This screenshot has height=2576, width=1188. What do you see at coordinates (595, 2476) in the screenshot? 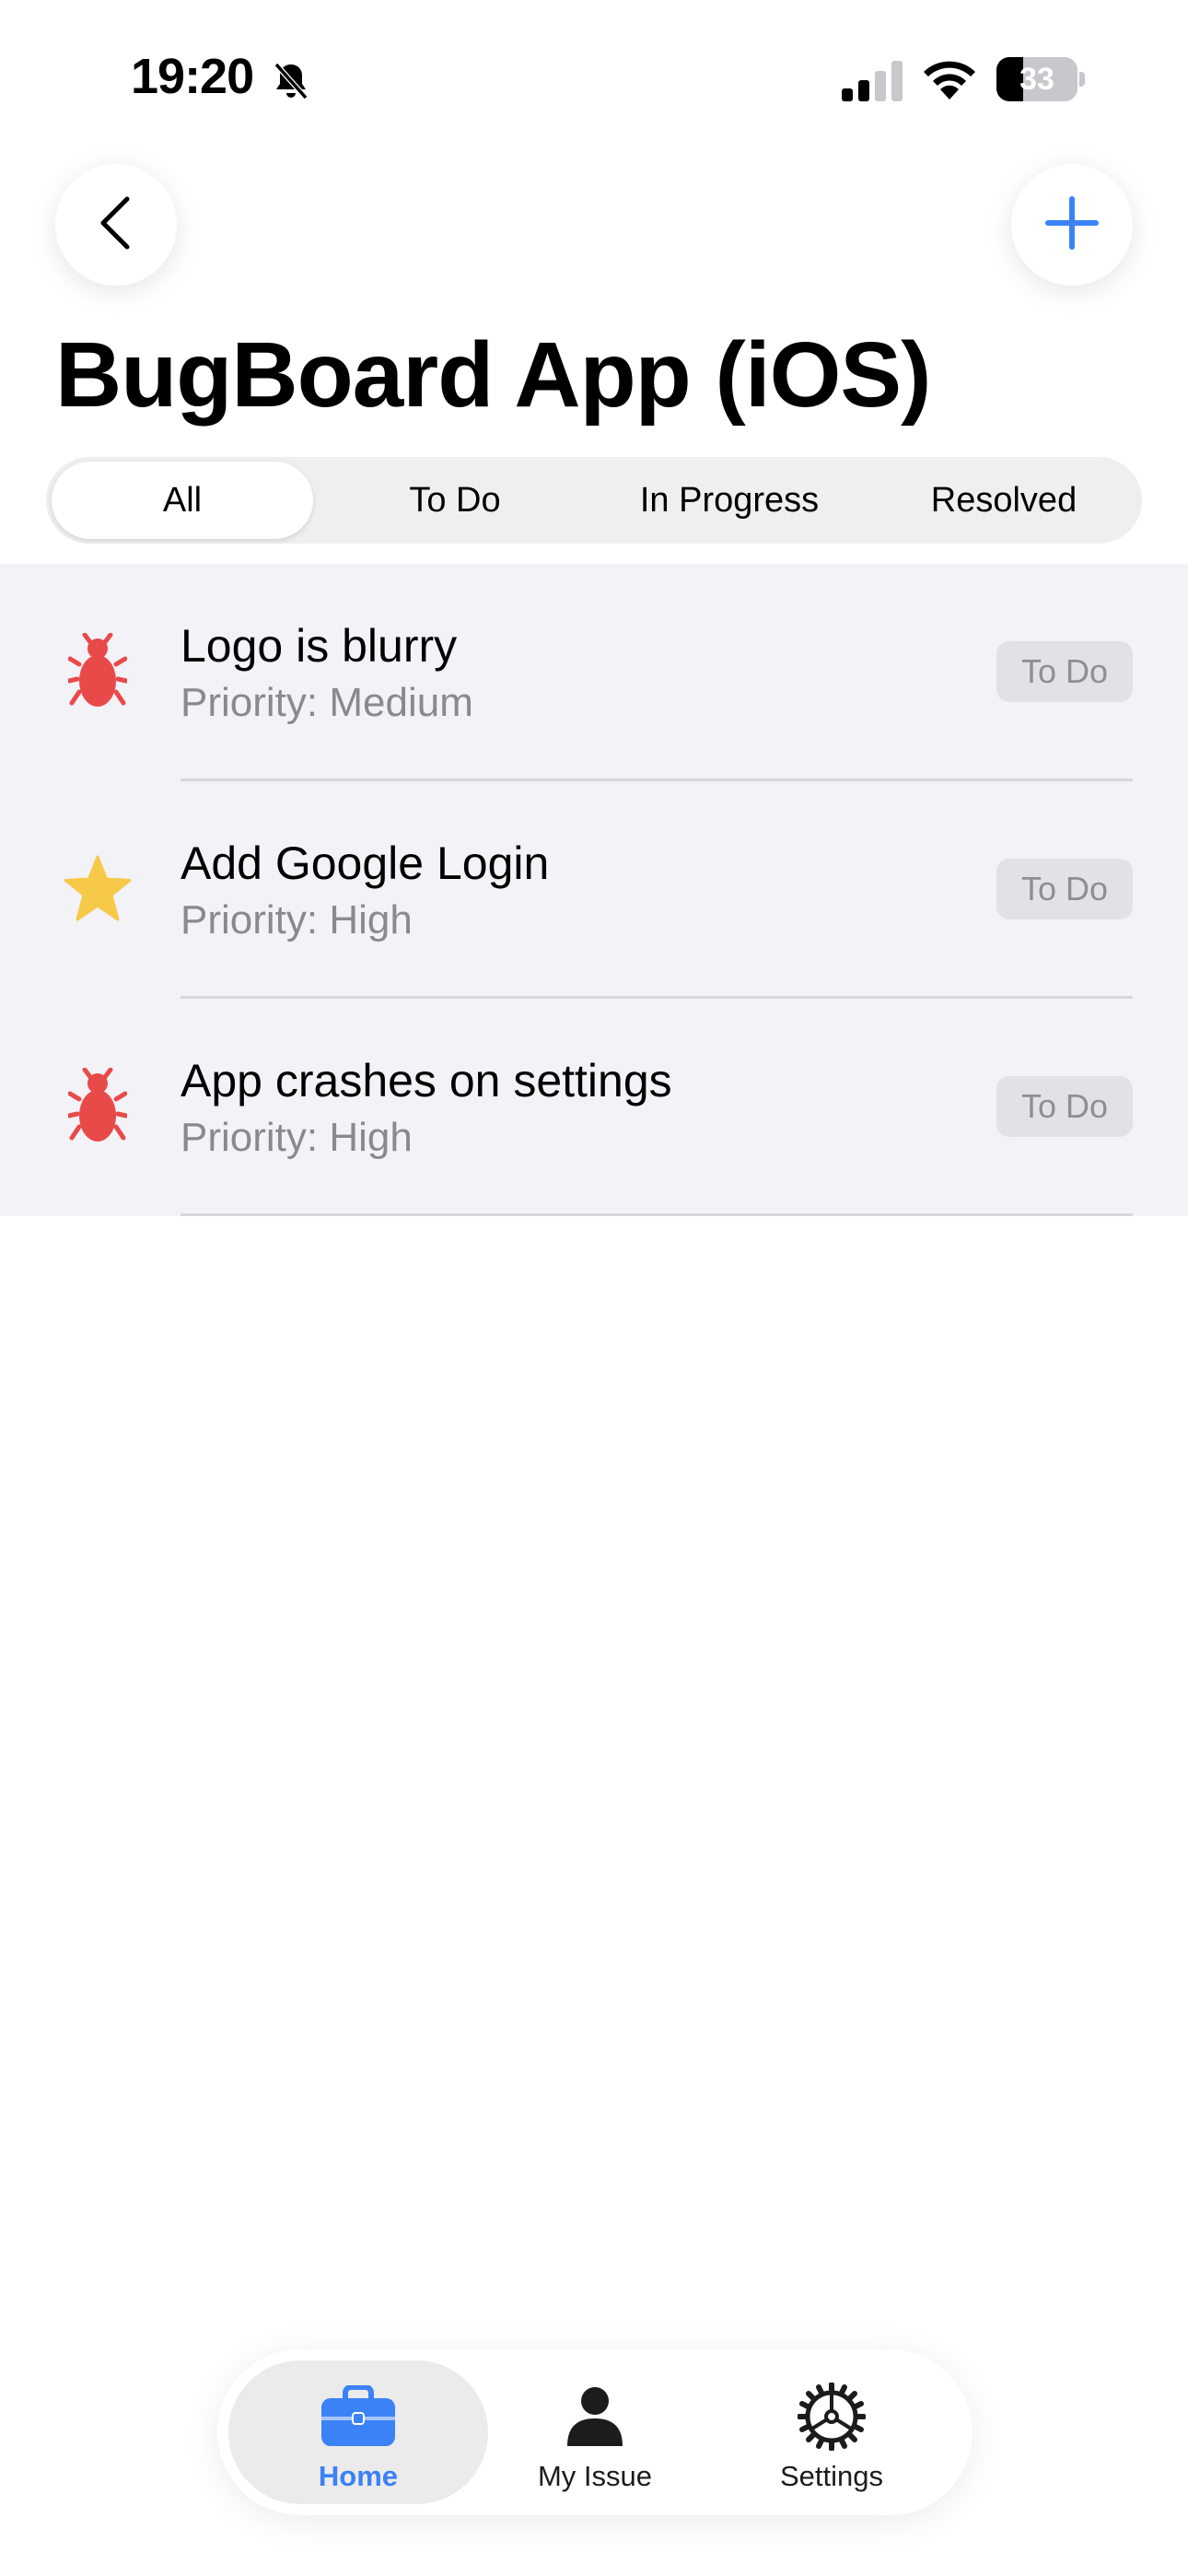
I see `tab-label: My Issue` at bounding box center [595, 2476].